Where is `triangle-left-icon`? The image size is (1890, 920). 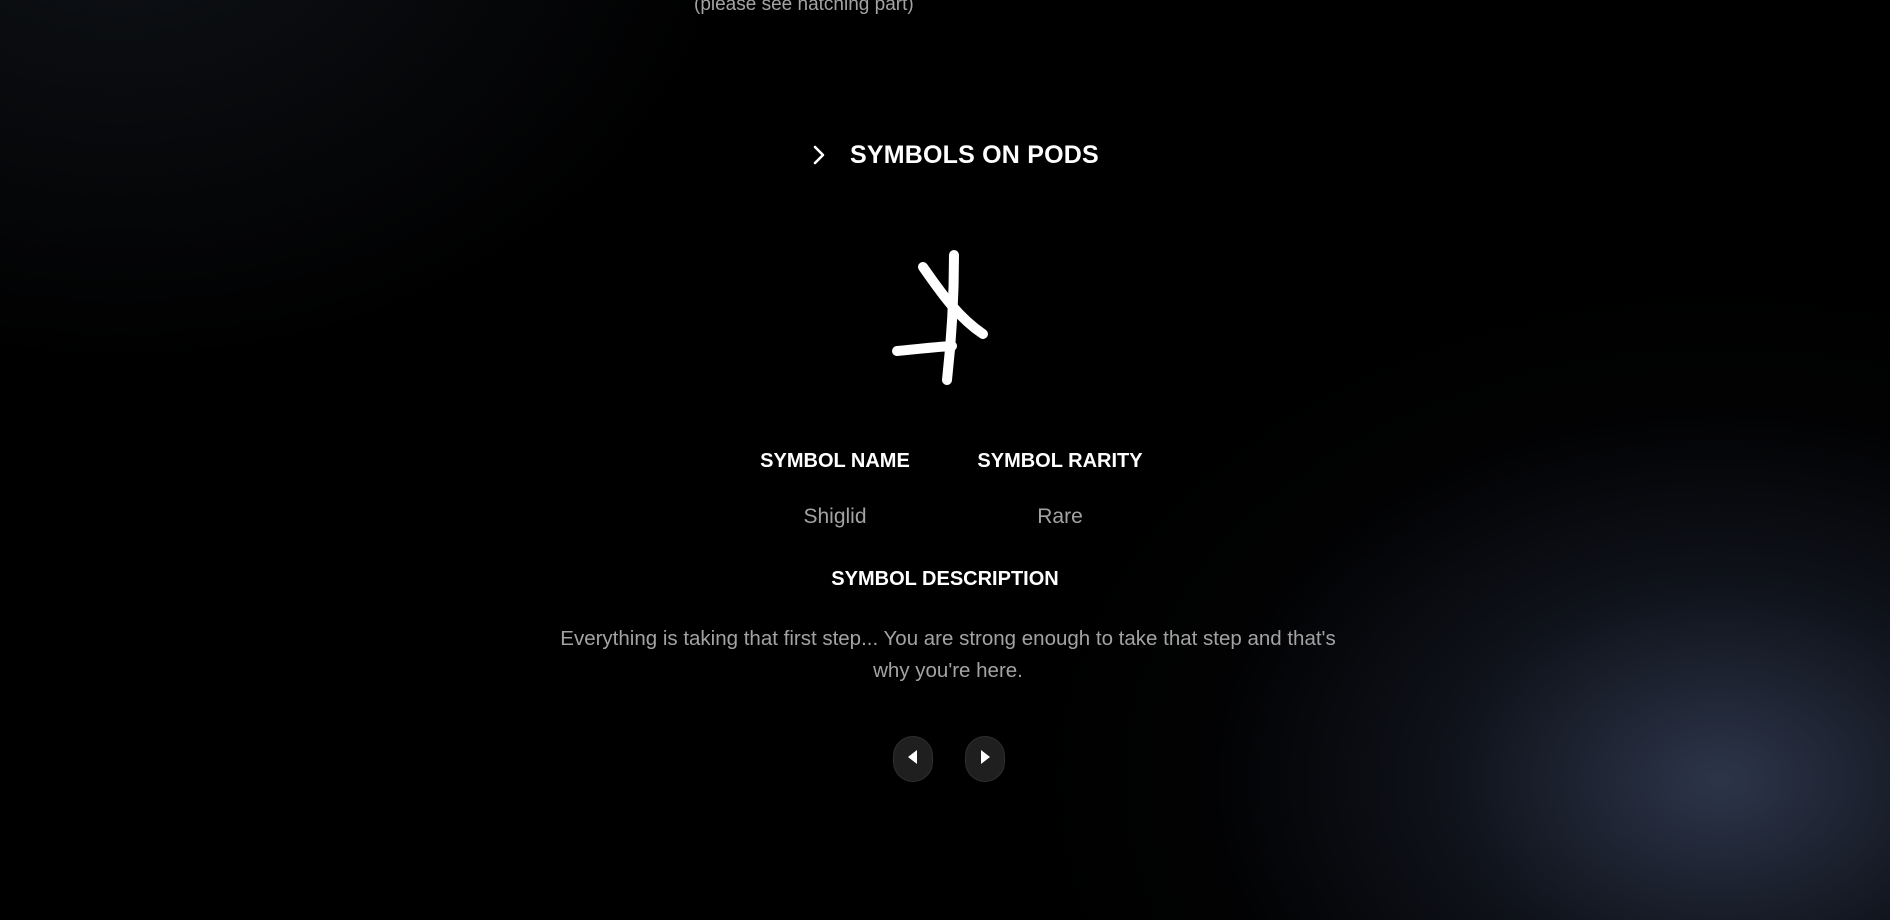
triangle-left-icon is located at coordinates (913, 759).